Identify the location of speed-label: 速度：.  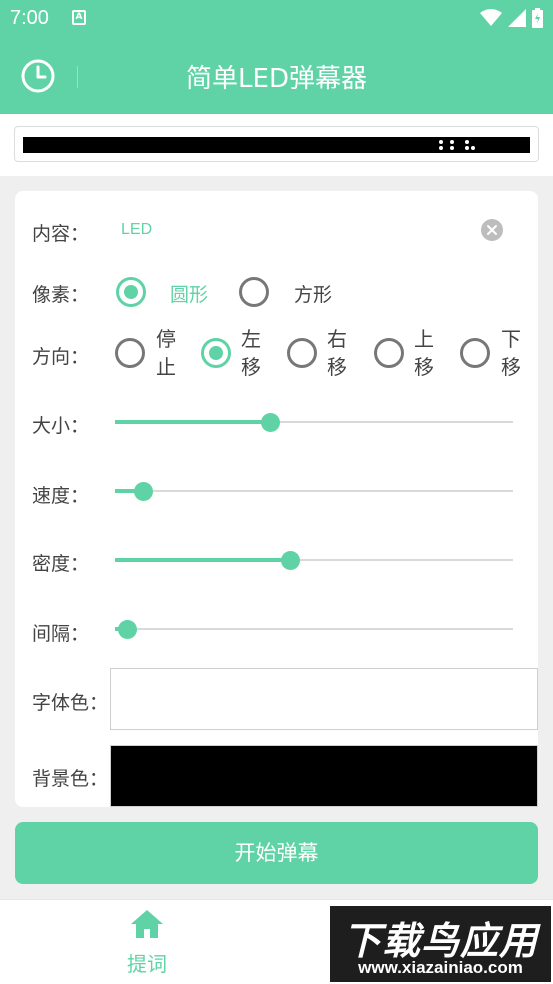
(61, 496).